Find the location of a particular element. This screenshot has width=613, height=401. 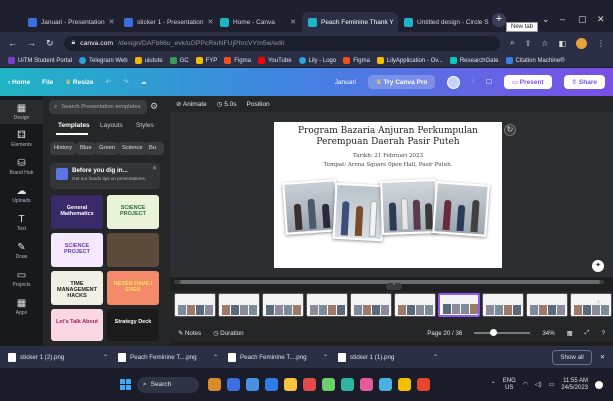

maximize-icon: ▢ is located at coordinates (582, 19).